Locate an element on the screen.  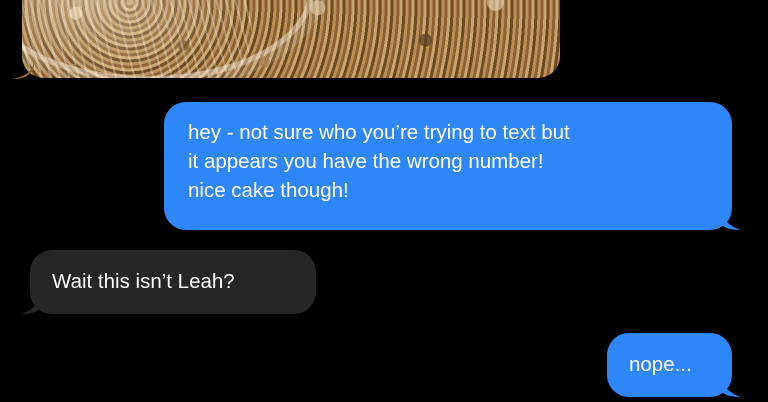
received-photo-message is located at coordinates (291, 39).